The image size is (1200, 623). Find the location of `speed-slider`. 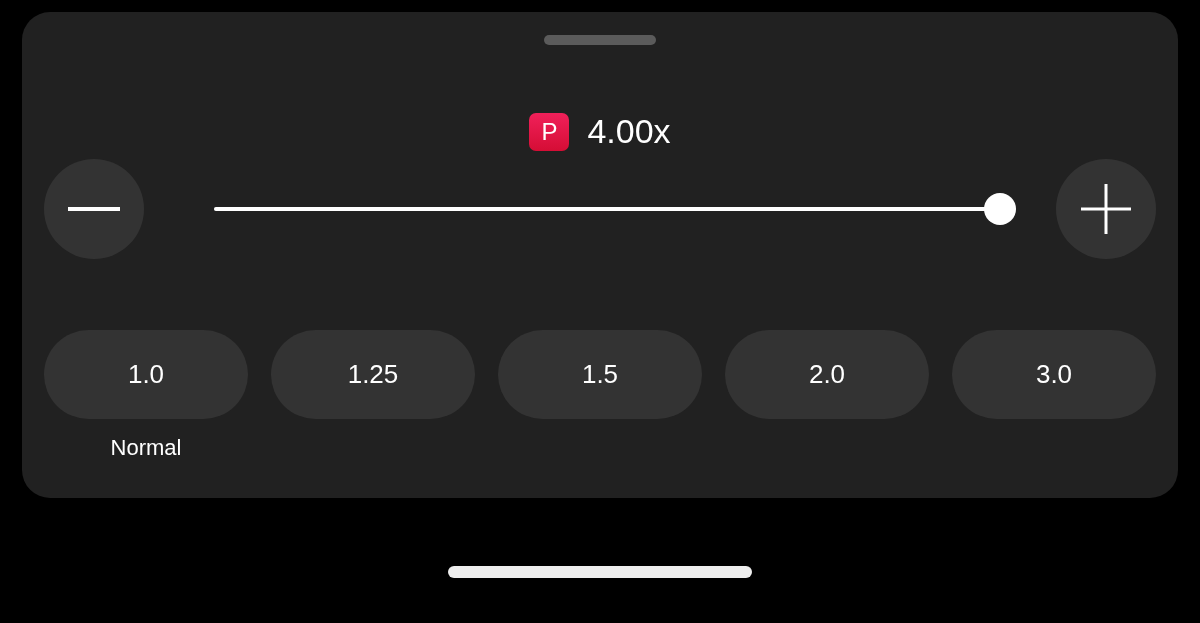

speed-slider is located at coordinates (615, 209).